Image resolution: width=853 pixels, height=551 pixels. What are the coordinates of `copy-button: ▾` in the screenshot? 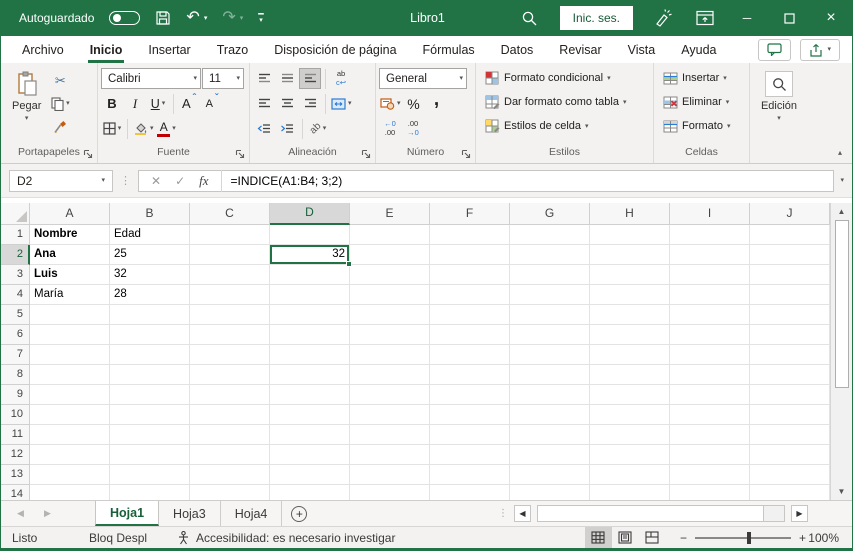 It's located at (60, 103).